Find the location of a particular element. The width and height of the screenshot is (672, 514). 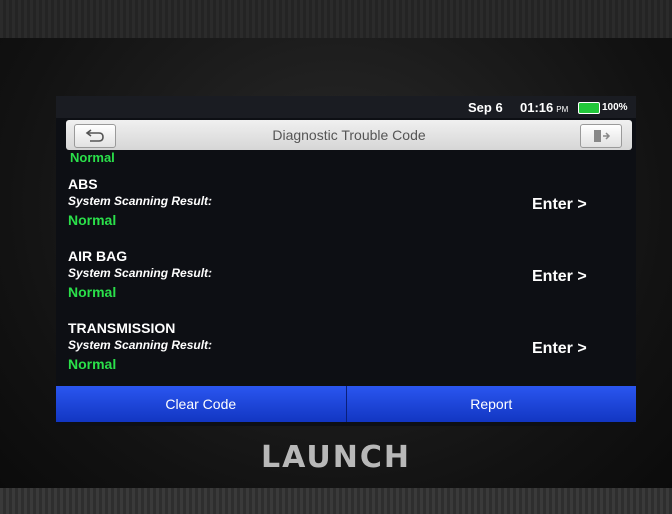

enter-button-abs: Enter > is located at coordinates (559, 205).